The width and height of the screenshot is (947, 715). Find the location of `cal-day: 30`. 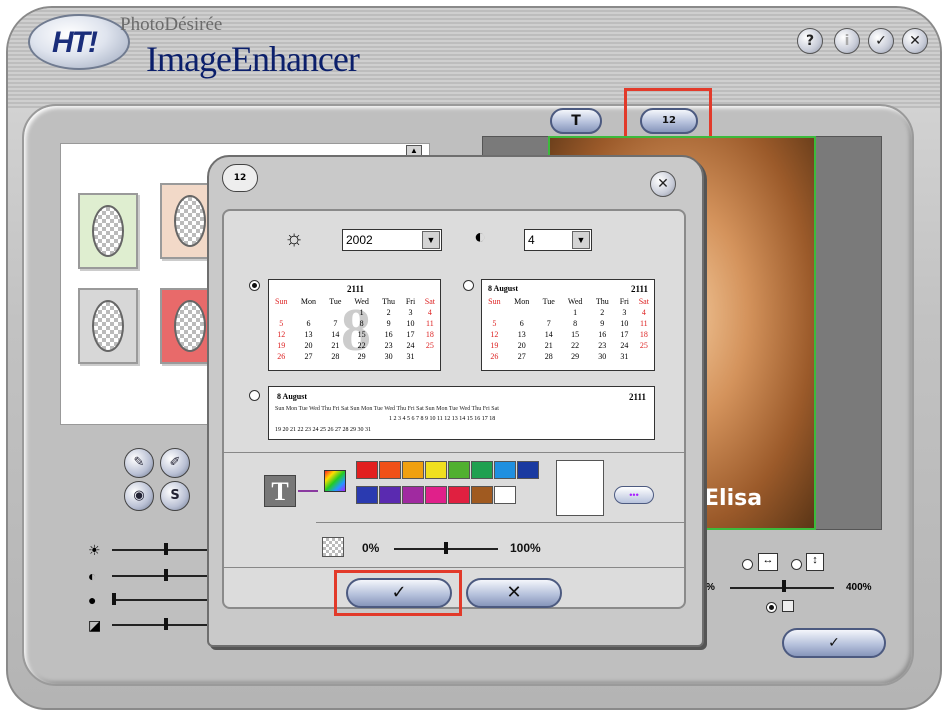

cal-day: 30 is located at coordinates (602, 356).